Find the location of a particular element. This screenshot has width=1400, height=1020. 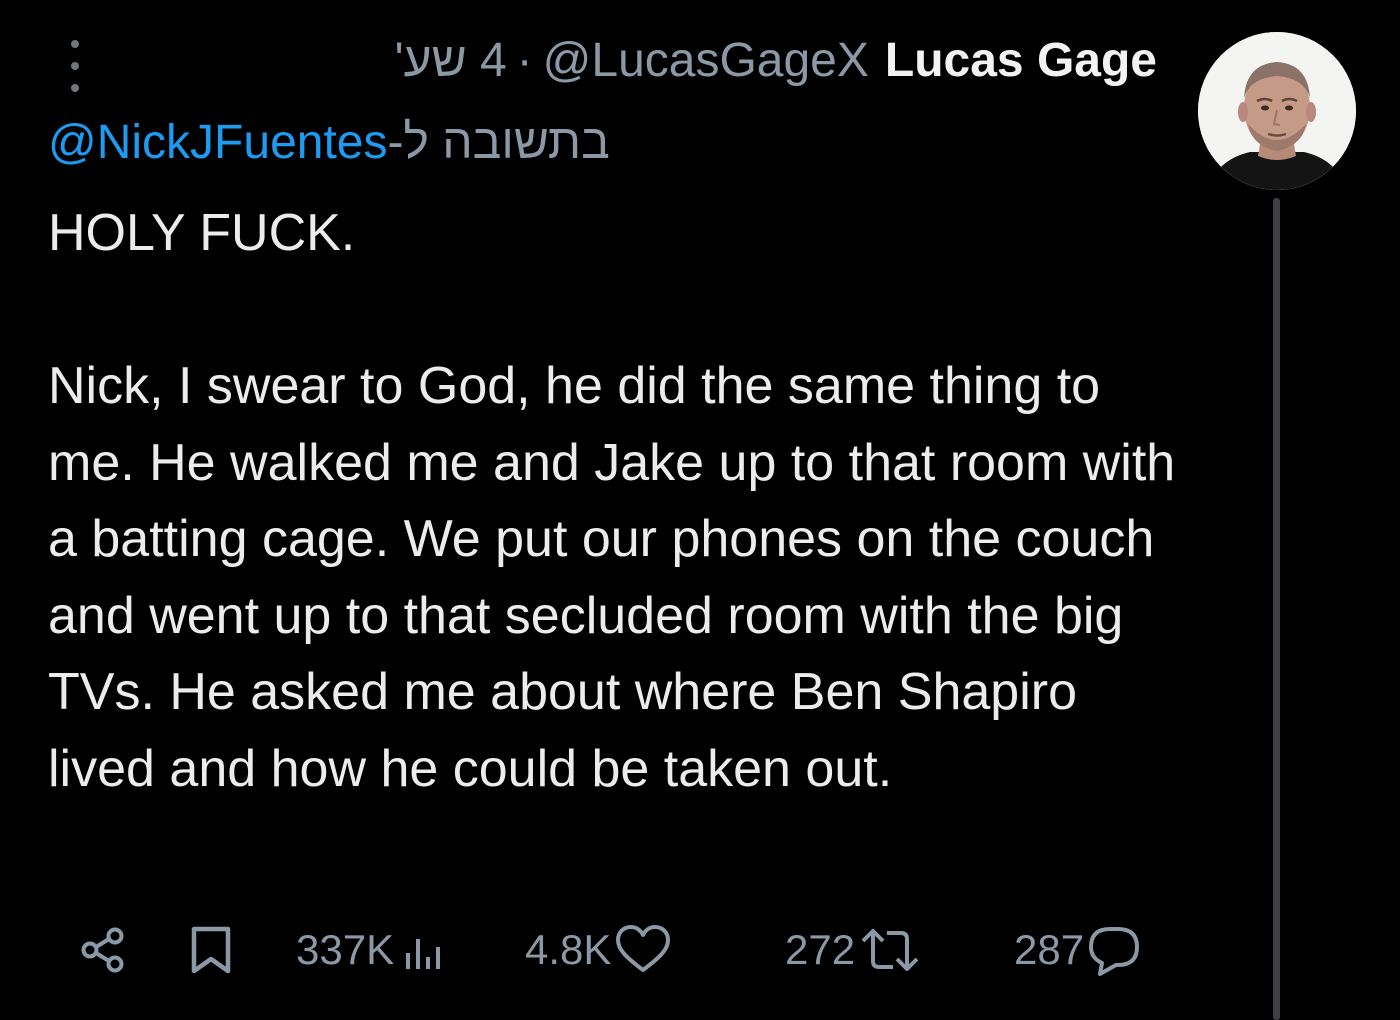

share-button is located at coordinates (103, 950).